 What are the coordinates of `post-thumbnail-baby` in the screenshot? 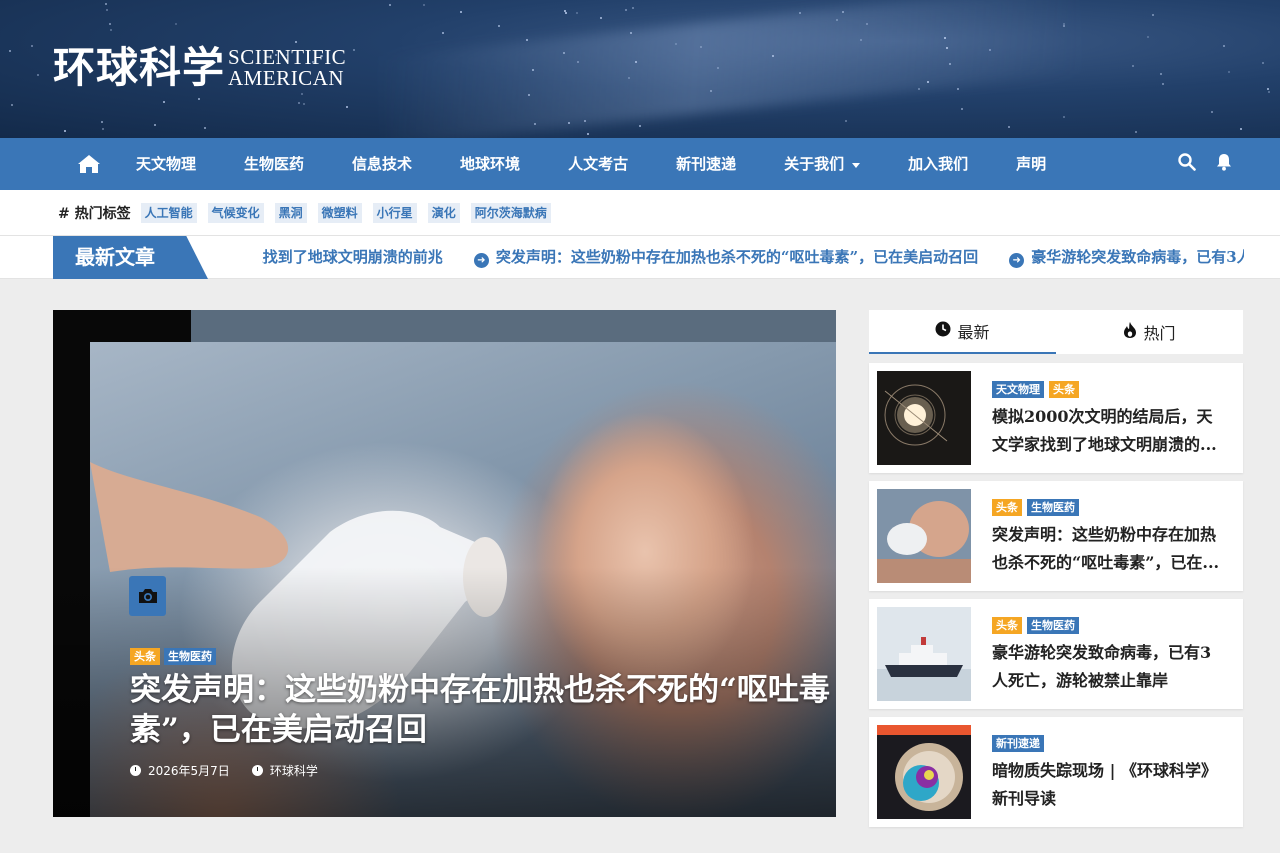 It's located at (924, 536).